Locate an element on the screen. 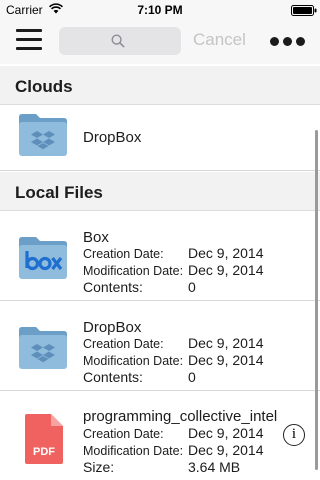 Image resolution: width=320 pixels, height=480 pixels. search-input is located at coordinates (120, 41).